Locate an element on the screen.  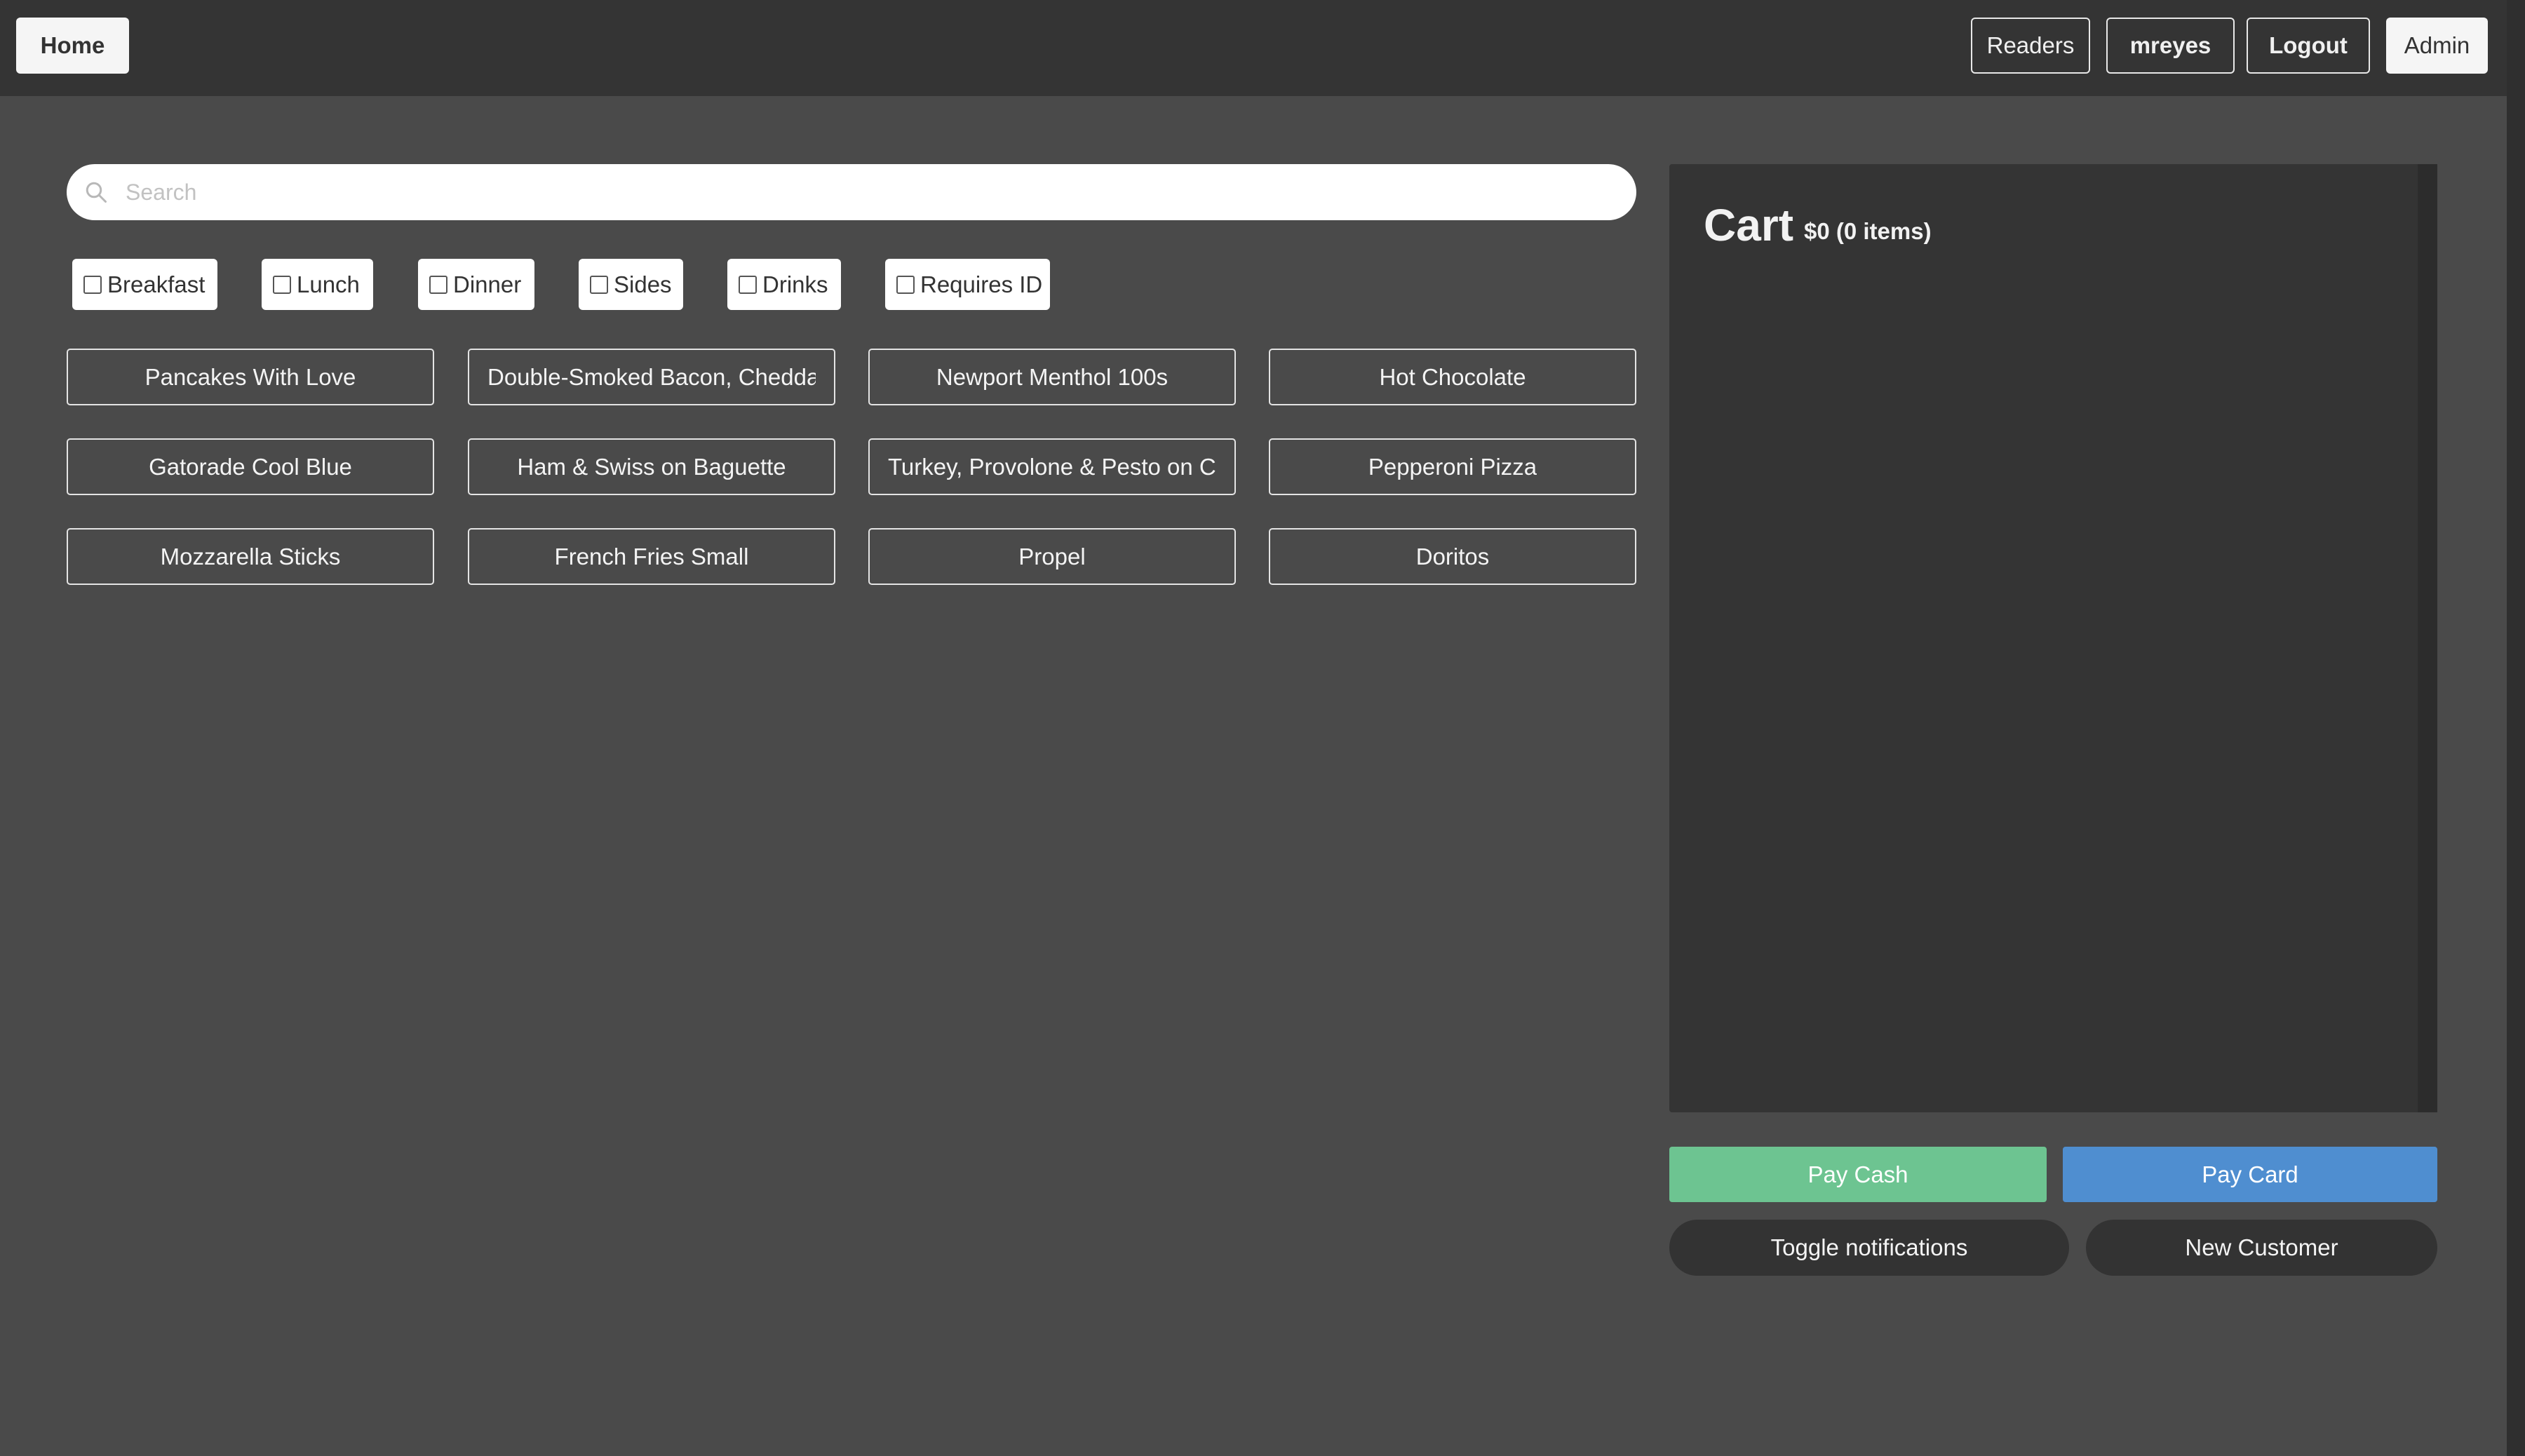
menu-item-button: Pepperoni Pizza is located at coordinates (1452, 466).